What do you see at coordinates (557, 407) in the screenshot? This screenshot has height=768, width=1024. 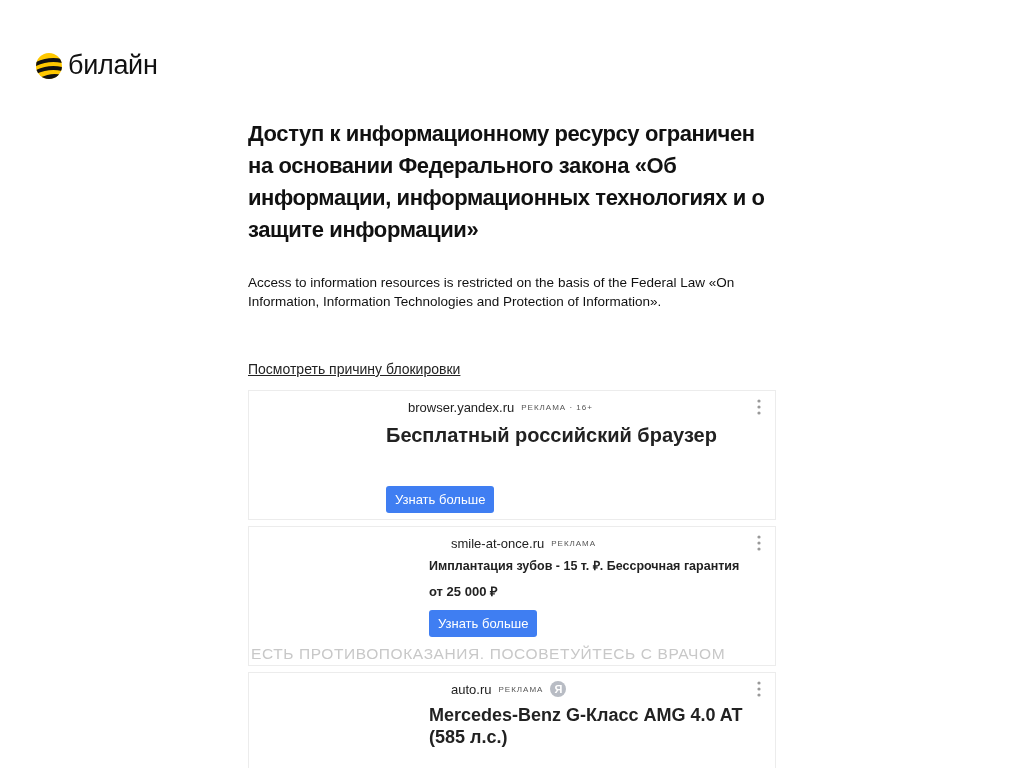 I see `ad-label: РЕКЛАМА · 16+` at bounding box center [557, 407].